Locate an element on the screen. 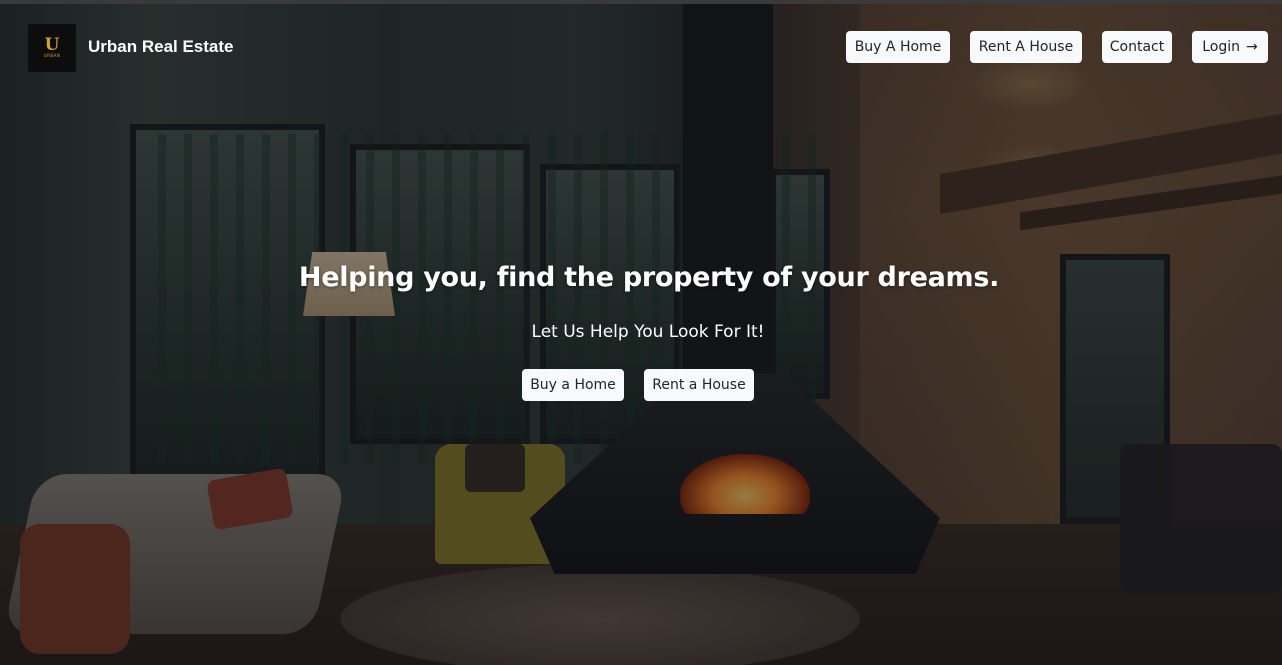 Image resolution: width=1282 pixels, height=665 pixels. nav-rent-house-button: Rent A House is located at coordinates (1026, 47).